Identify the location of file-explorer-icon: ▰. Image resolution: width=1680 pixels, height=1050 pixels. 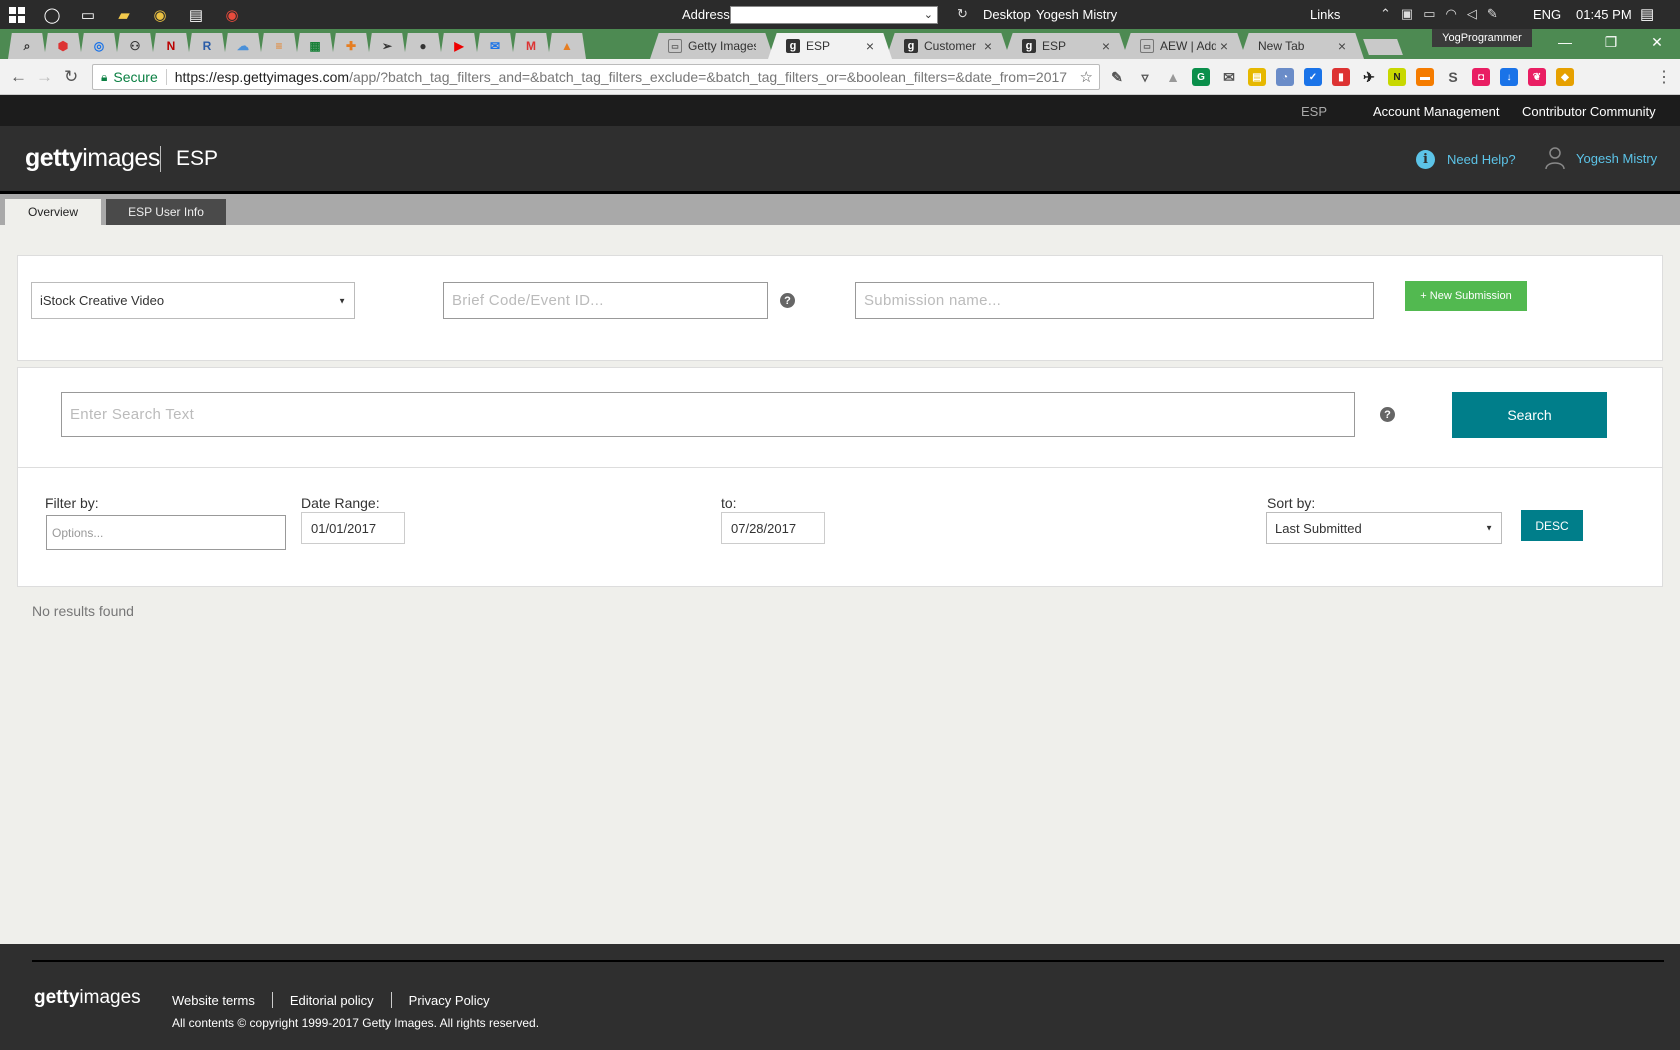
(124, 14).